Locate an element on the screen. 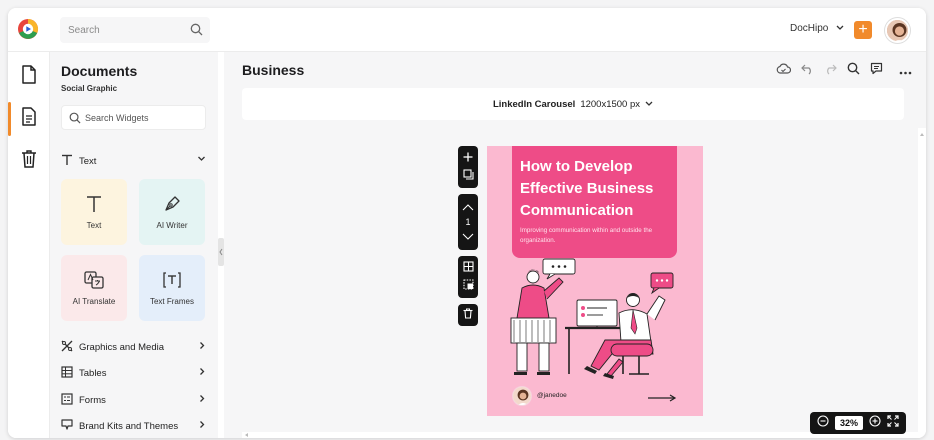  section-tables: Tables is located at coordinates (133, 373).